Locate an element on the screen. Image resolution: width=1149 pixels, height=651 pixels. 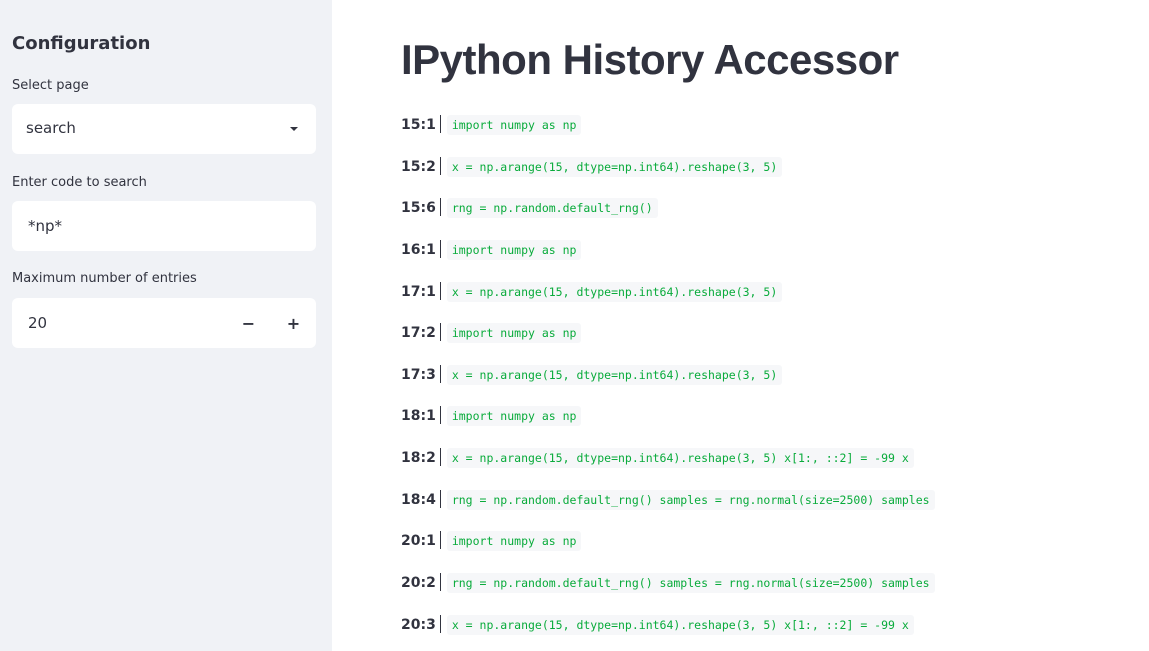
max-entries-input is located at coordinates (119, 323).